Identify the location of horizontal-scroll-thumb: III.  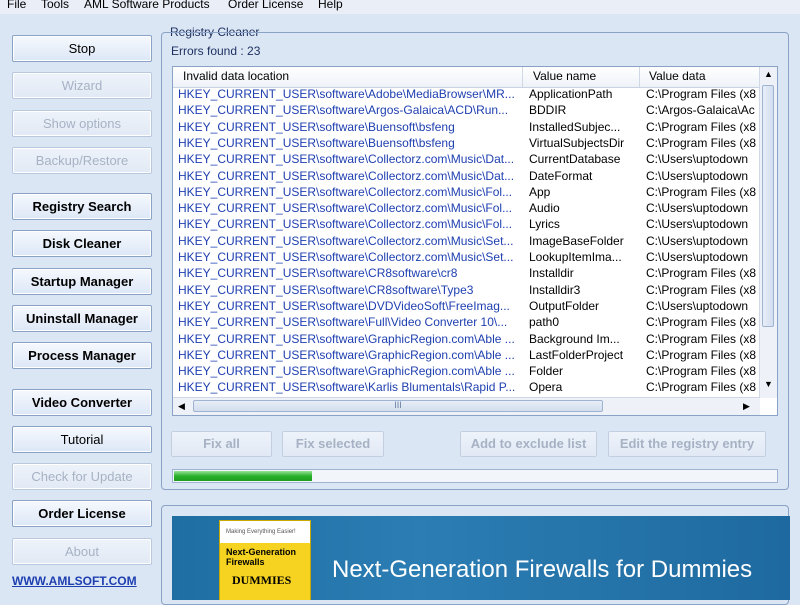
(398, 406).